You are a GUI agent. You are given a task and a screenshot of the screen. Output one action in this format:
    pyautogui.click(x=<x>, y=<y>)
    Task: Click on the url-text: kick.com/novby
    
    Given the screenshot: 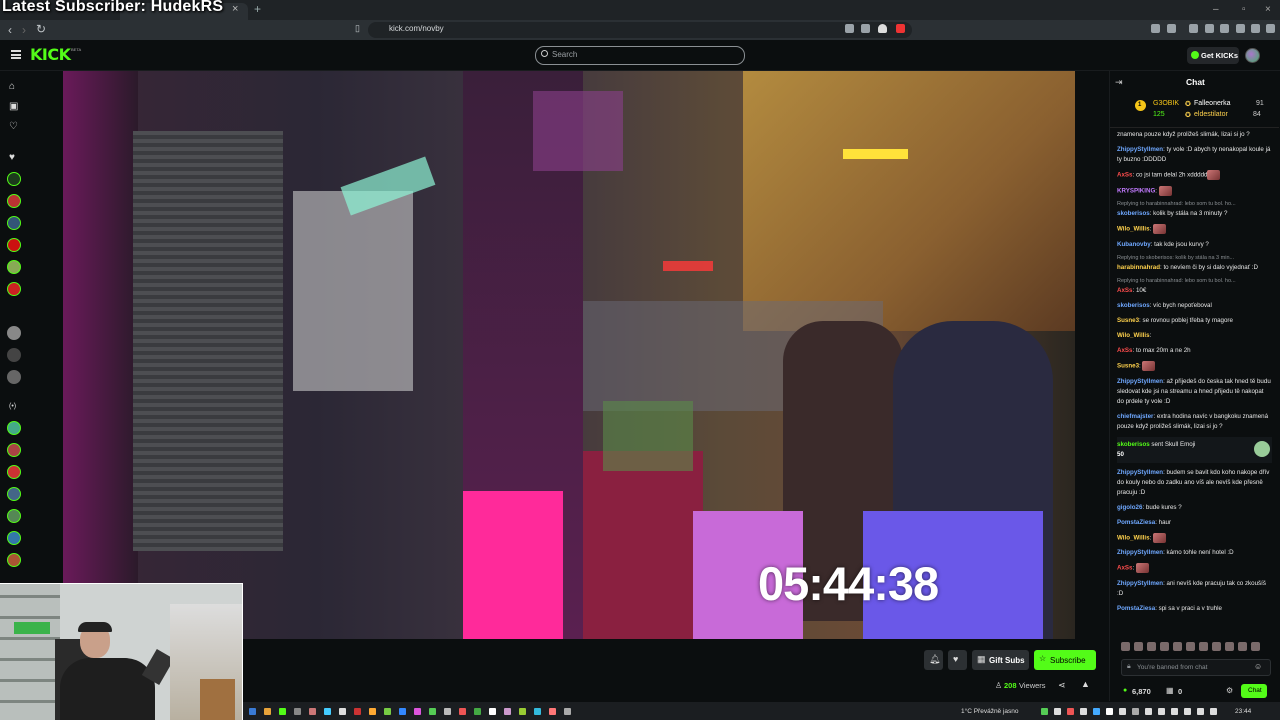 What is the action you would take?
    pyautogui.click(x=416, y=28)
    